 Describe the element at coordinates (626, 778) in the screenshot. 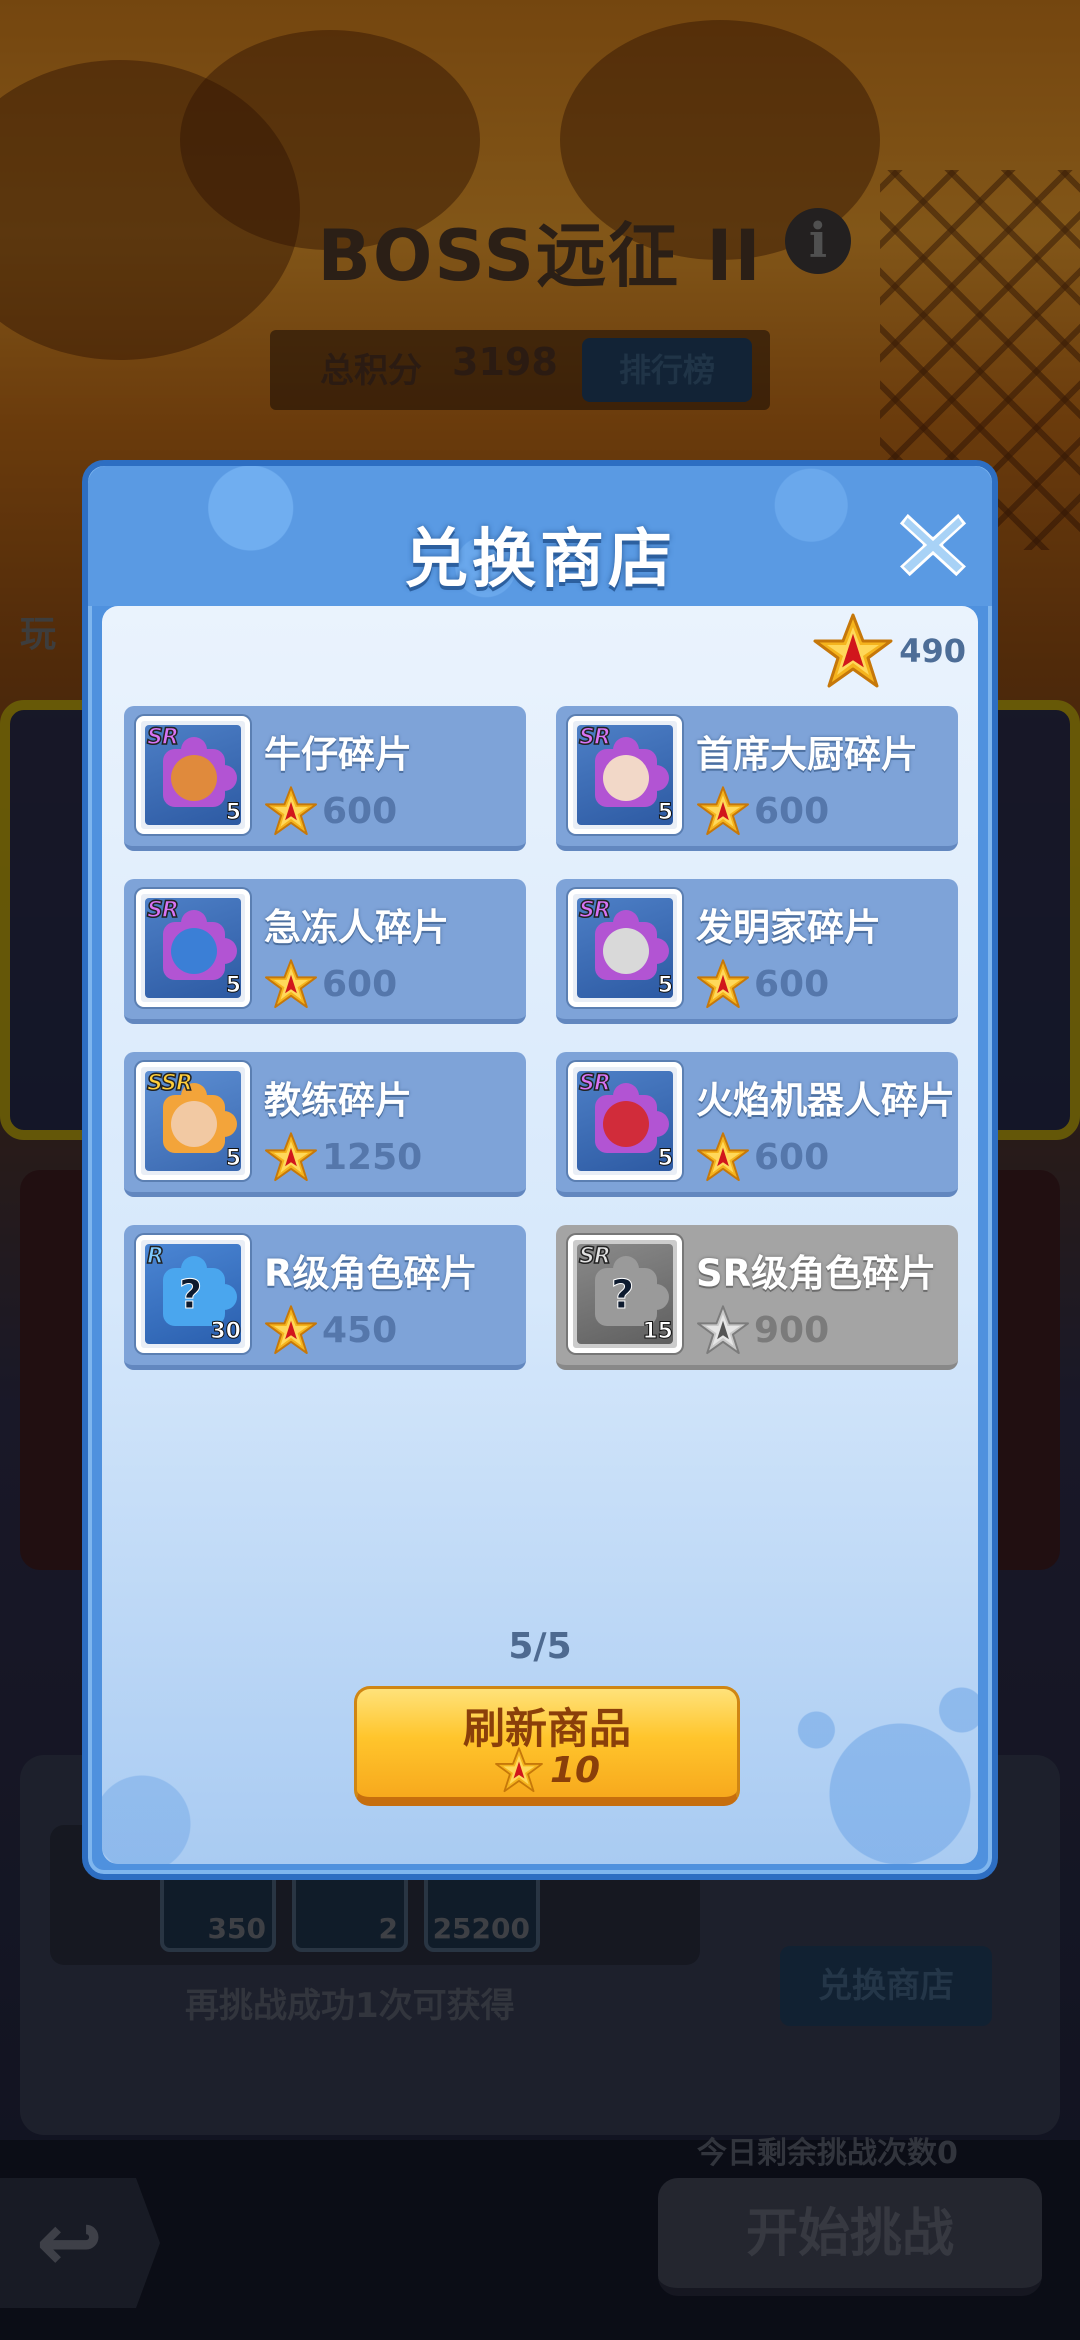

I see `chef-portrait-icon` at that location.